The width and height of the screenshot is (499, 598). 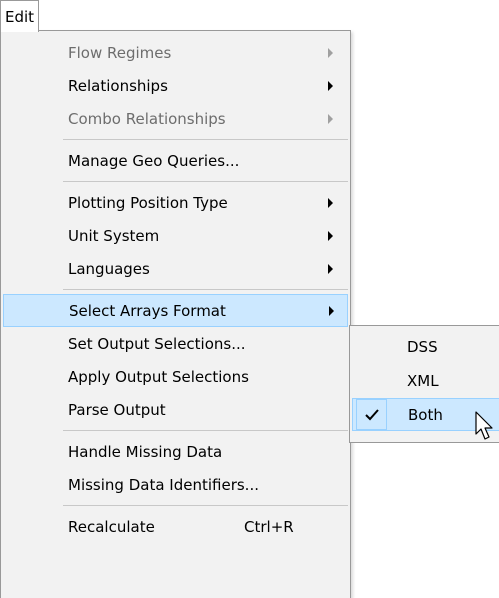 What do you see at coordinates (109, 268) in the screenshot?
I see `menu-item-label: Languages` at bounding box center [109, 268].